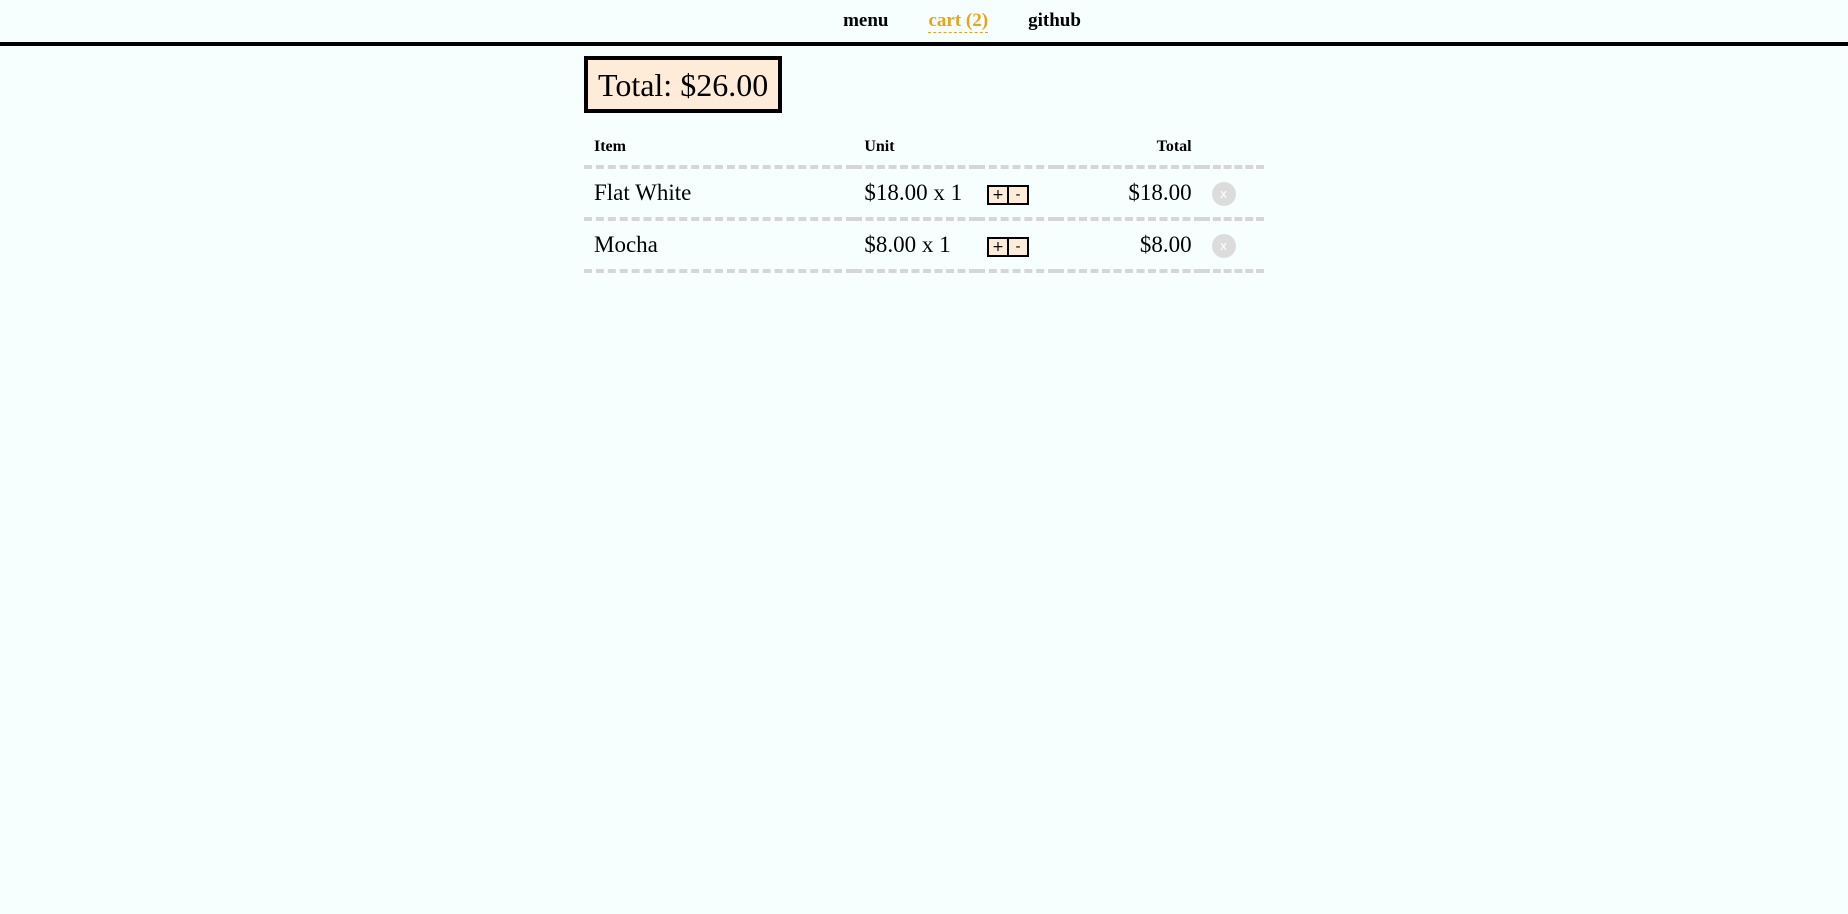 This screenshot has width=1848, height=914. Describe the element at coordinates (1129, 153) in the screenshot. I see `header-total: Total` at that location.